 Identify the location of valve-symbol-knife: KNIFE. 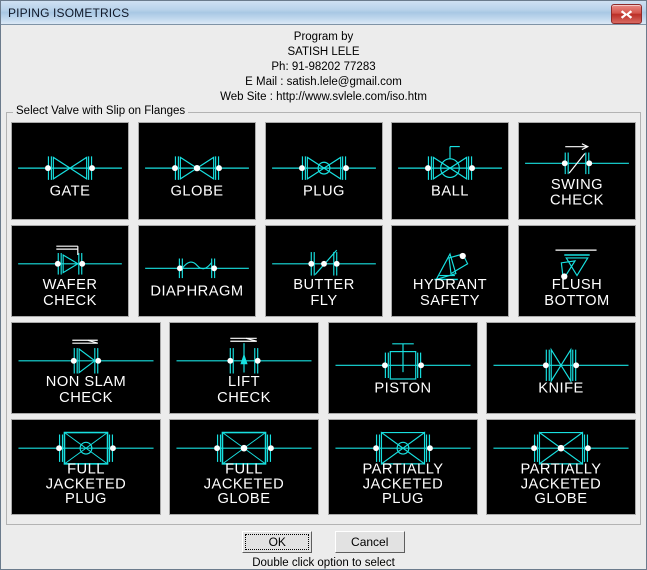
(561, 368).